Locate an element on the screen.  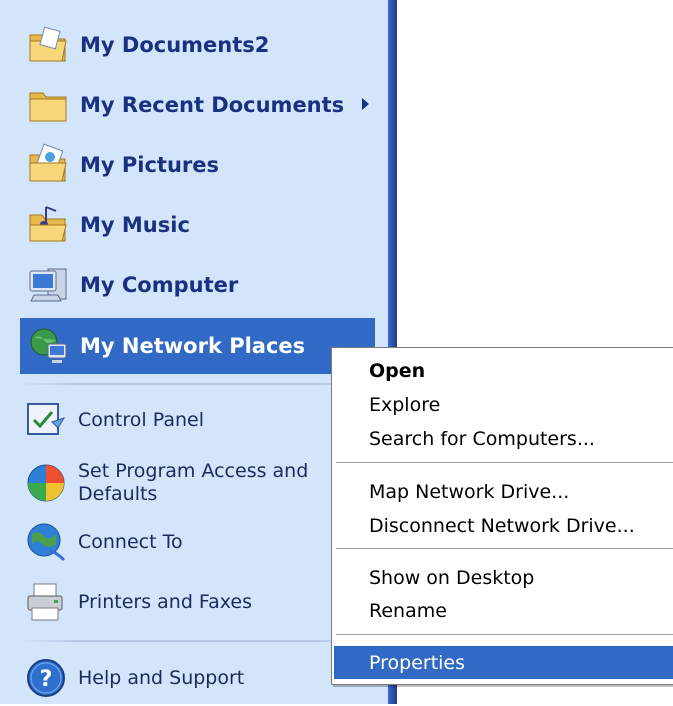
menu-item-my-computer: My Computer is located at coordinates (197, 285).